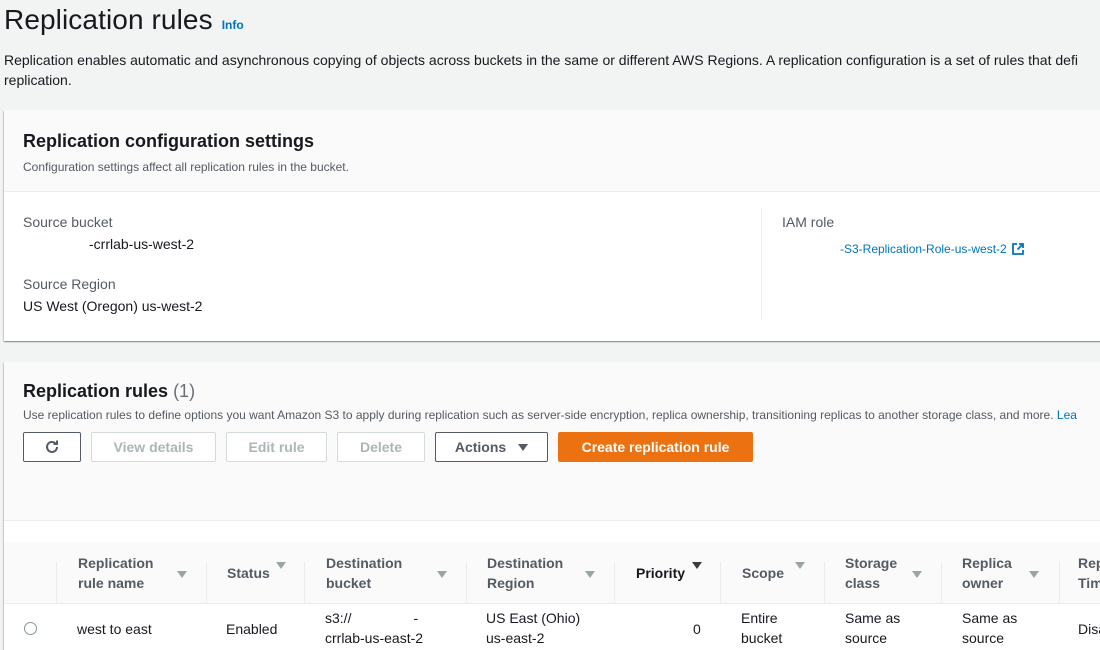 Image resolution: width=1100 pixels, height=650 pixels. Describe the element at coordinates (761, 264) in the screenshot. I see `column-divider` at that location.